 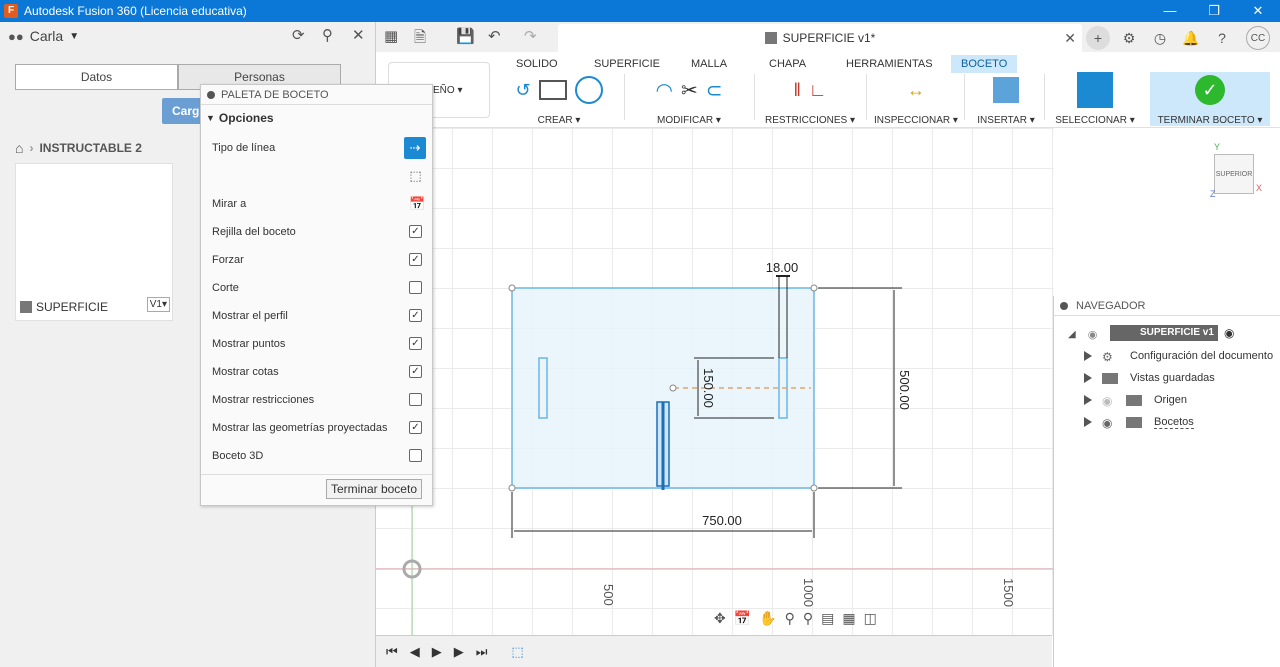 What do you see at coordinates (559, 120) in the screenshot?
I see `create-menu: CREAR ▾` at bounding box center [559, 120].